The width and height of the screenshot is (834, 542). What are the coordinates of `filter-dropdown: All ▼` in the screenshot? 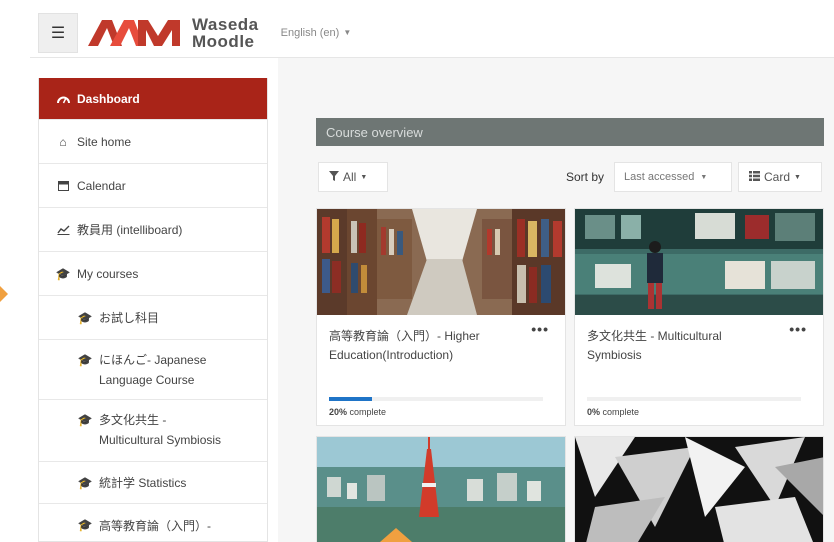 It's located at (353, 177).